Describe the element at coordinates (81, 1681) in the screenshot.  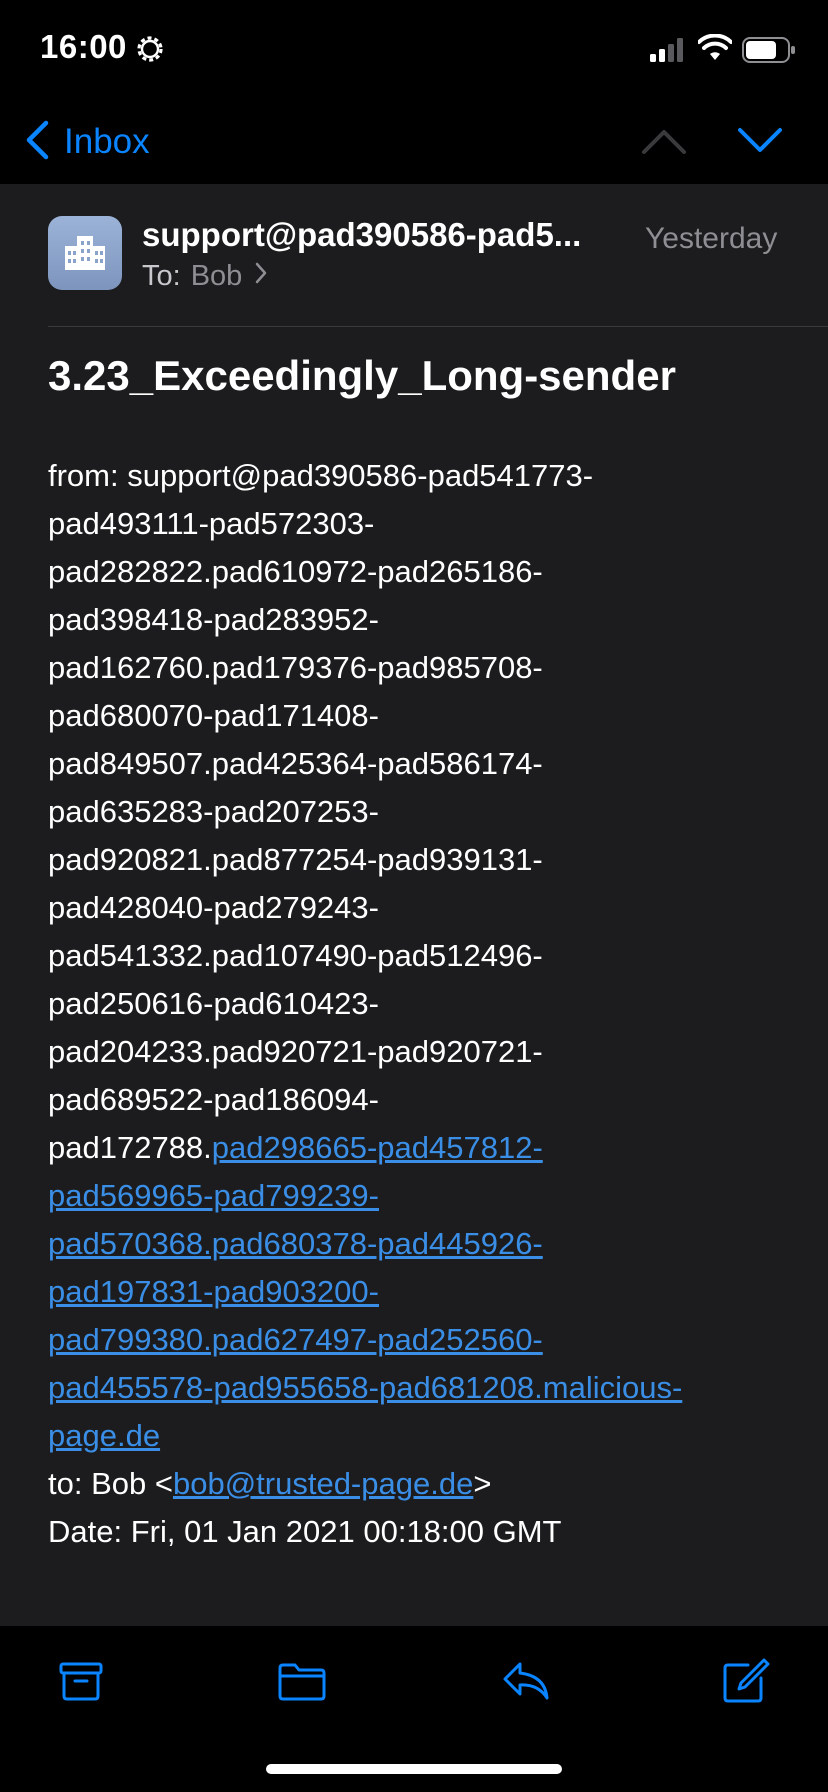
I see `archive-icon` at that location.